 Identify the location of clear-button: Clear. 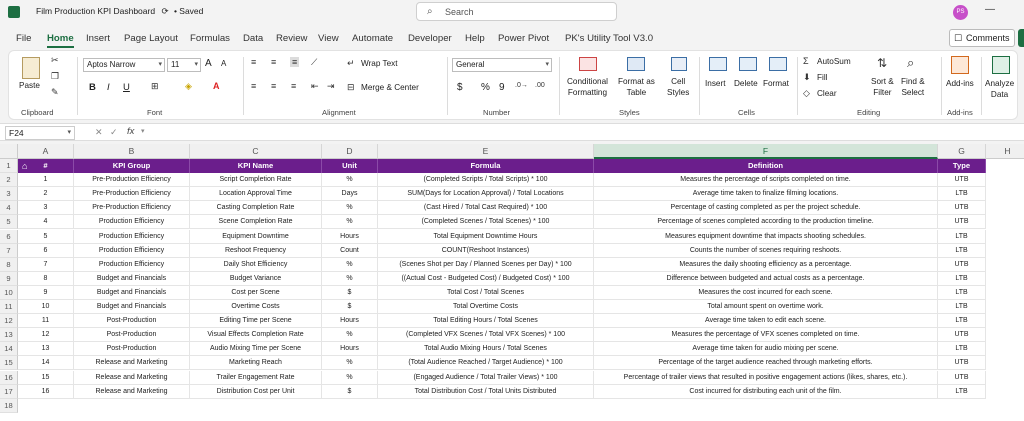
(827, 93).